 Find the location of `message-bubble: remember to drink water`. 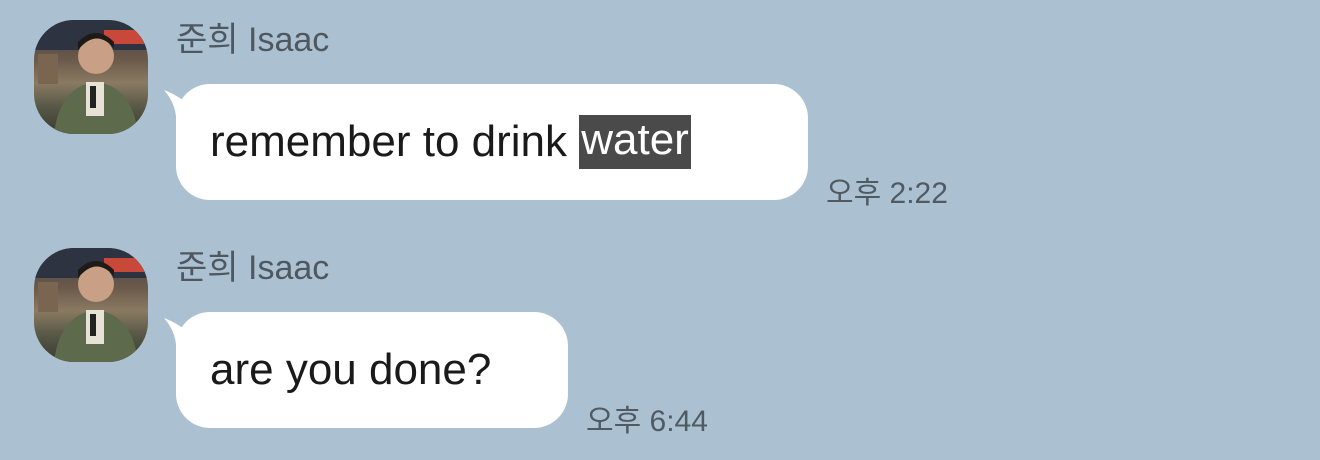

message-bubble: remember to drink water is located at coordinates (492, 142).